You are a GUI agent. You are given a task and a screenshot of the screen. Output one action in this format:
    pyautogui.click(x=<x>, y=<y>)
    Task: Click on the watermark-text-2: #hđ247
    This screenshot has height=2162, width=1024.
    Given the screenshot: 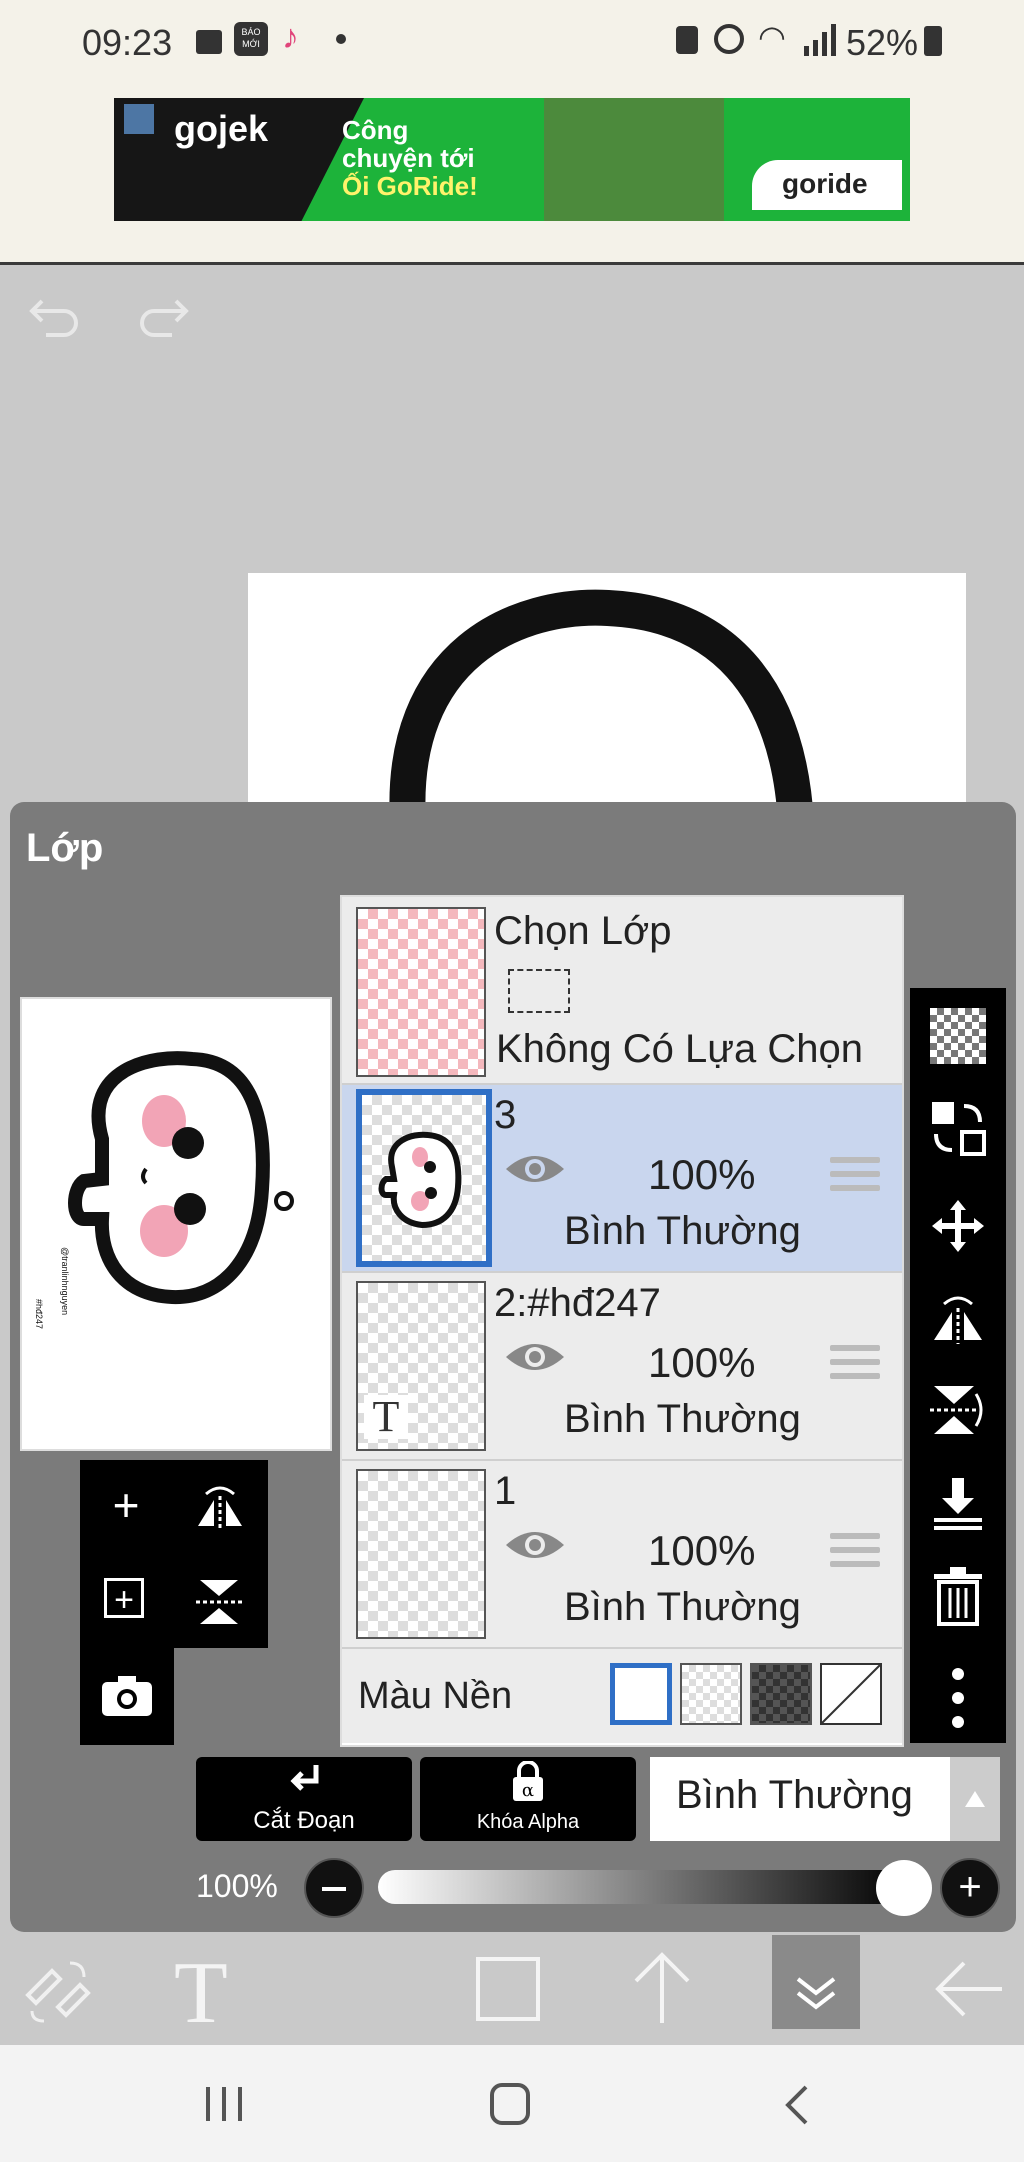 What is the action you would take?
    pyautogui.click(x=39, y=1314)
    